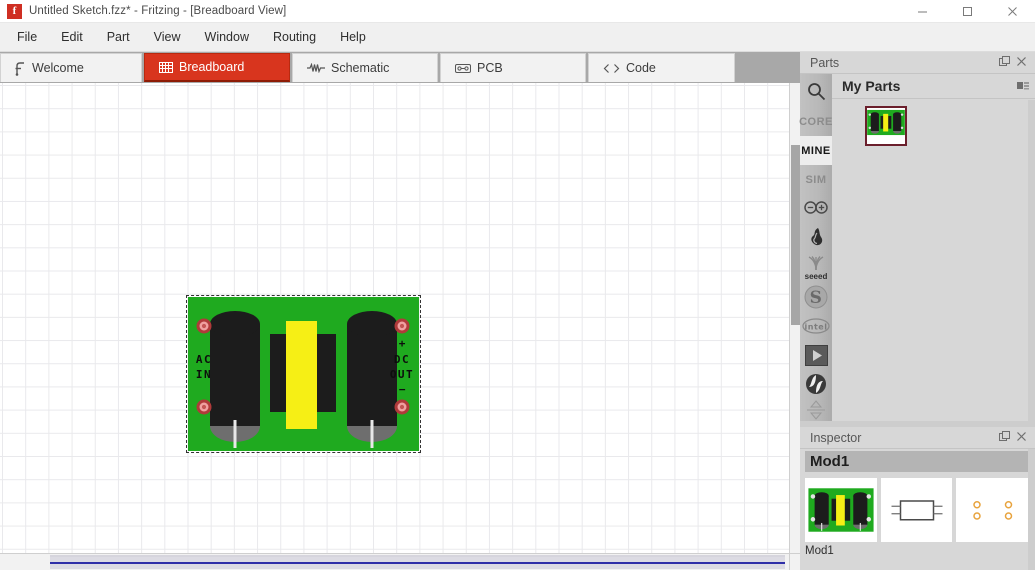  I want to click on picaxe-bin, so click(816, 385).